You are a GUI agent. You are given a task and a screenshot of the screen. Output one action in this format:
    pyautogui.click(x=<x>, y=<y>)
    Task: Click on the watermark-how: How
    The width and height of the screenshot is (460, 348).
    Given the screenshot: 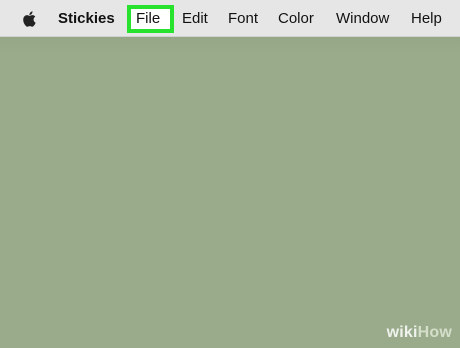 What is the action you would take?
    pyautogui.click(x=434, y=332)
    